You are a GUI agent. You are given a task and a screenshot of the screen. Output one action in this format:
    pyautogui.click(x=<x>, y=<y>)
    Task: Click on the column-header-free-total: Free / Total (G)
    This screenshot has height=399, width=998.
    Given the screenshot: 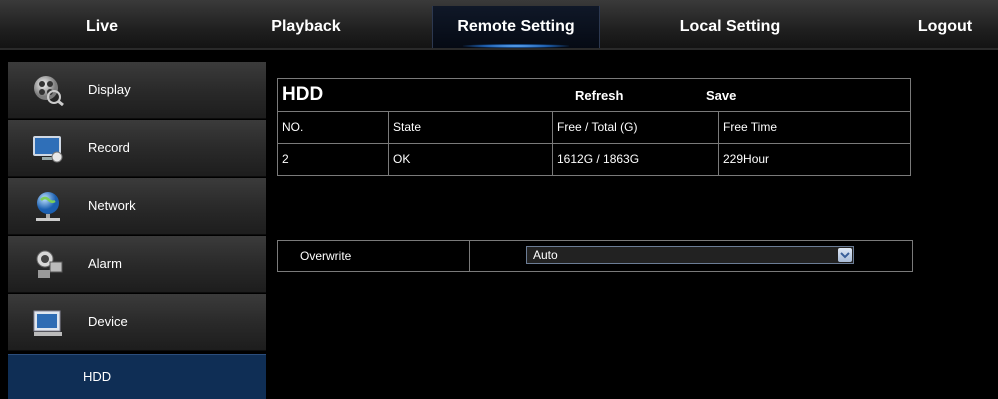 What is the action you would take?
    pyautogui.click(x=597, y=127)
    